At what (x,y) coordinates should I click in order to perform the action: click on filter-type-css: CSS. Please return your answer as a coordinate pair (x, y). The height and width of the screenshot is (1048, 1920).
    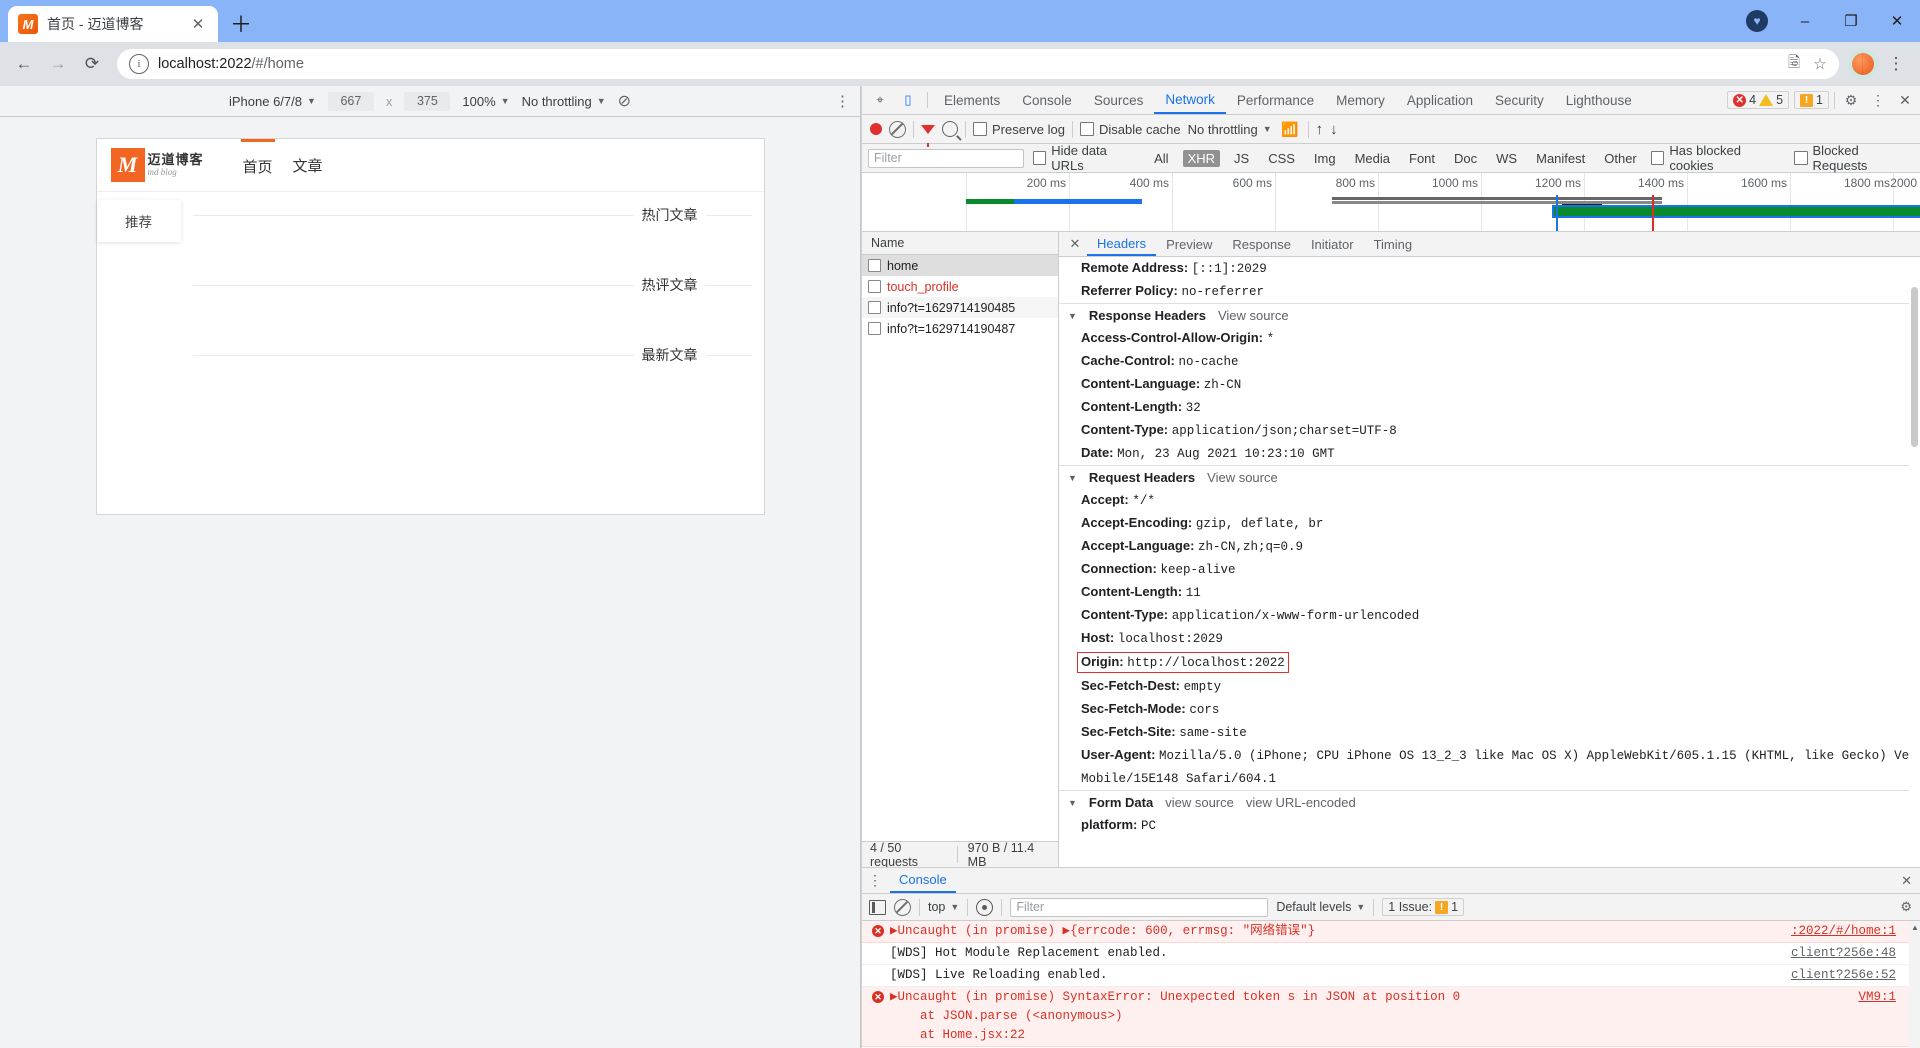
    Looking at the image, I should click on (1281, 158).